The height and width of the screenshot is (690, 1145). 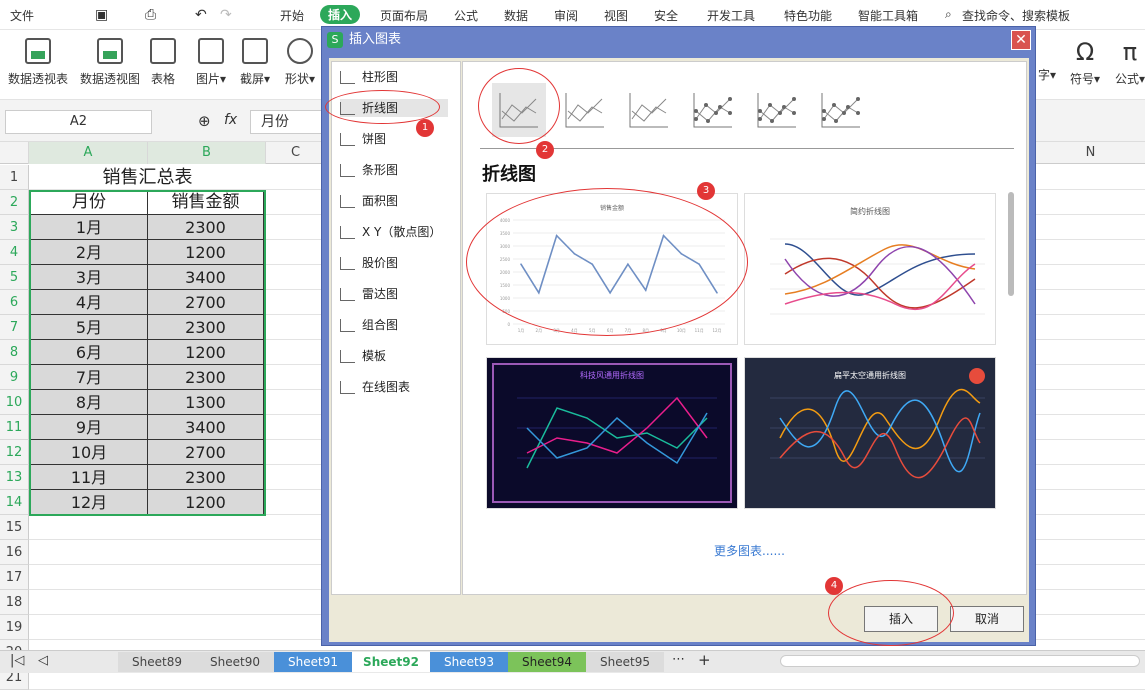 I want to click on column-header-a: A, so click(x=88, y=153).